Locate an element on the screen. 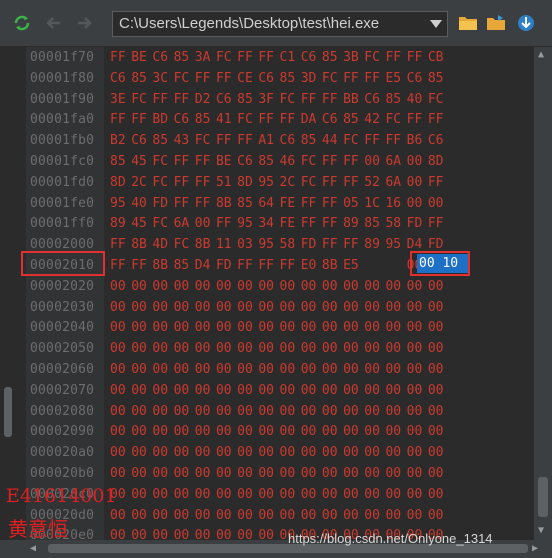 Image resolution: width=552 pixels, height=558 pixels. hex-byte: FE is located at coordinates (290, 223).